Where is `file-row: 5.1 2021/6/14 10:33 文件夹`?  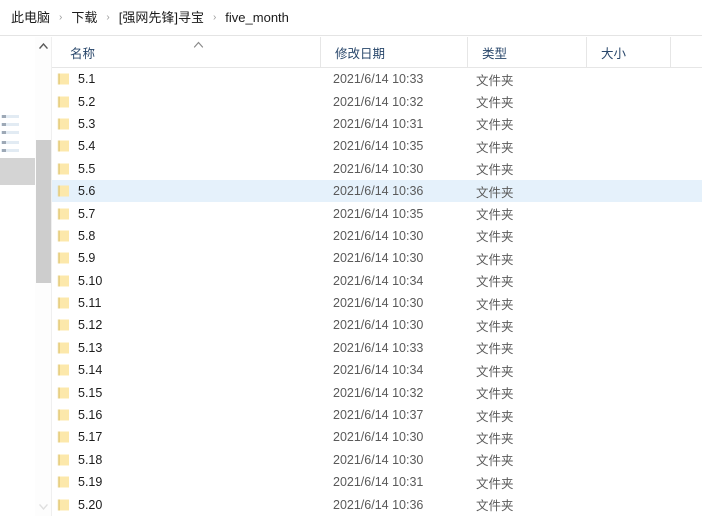 file-row: 5.1 2021/6/14 10:33 文件夹 is located at coordinates (377, 79).